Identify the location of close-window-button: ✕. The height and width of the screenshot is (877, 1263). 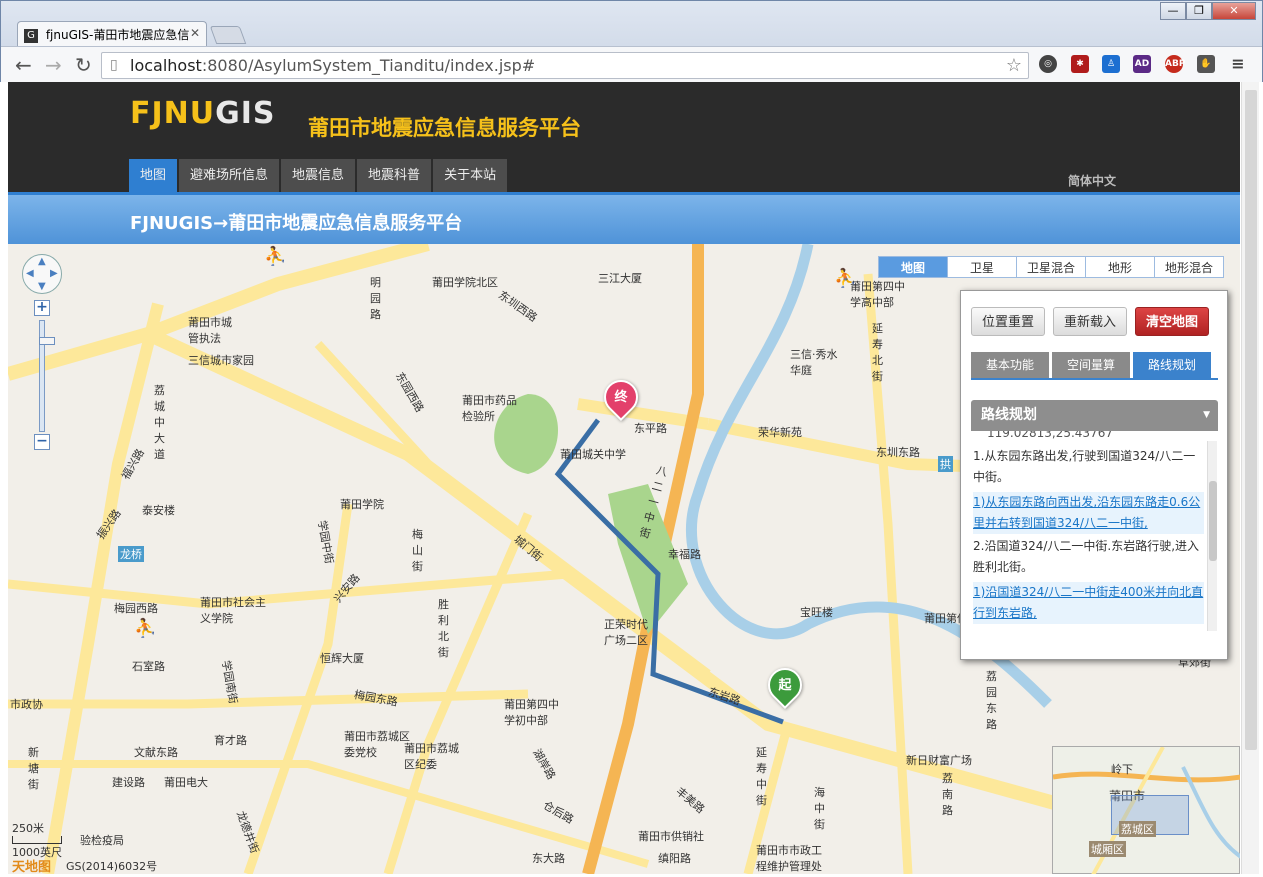
(1234, 11).